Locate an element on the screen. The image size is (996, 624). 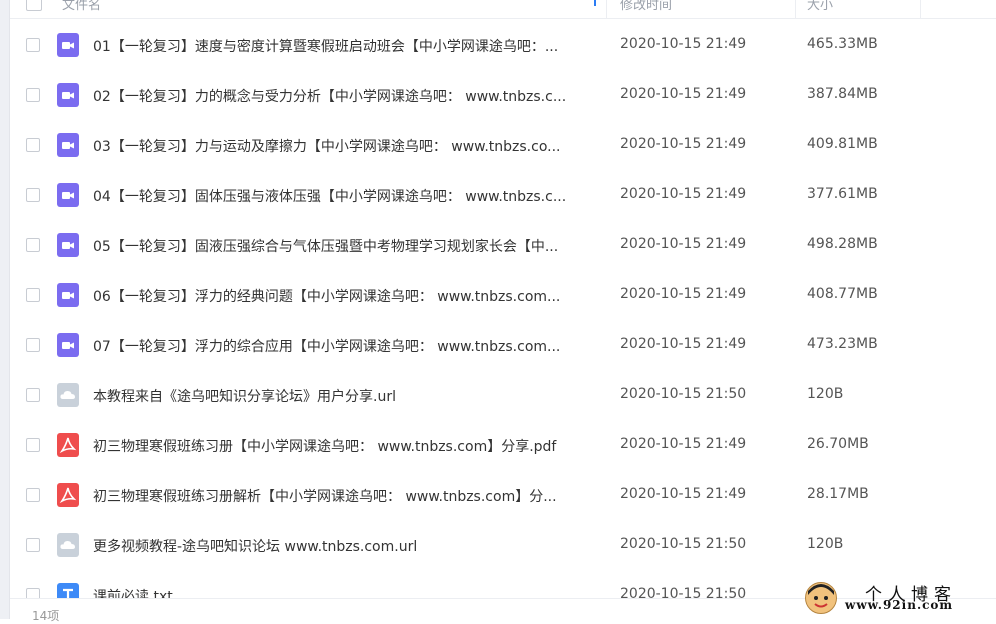
select-all-checkbox is located at coordinates (34, 5).